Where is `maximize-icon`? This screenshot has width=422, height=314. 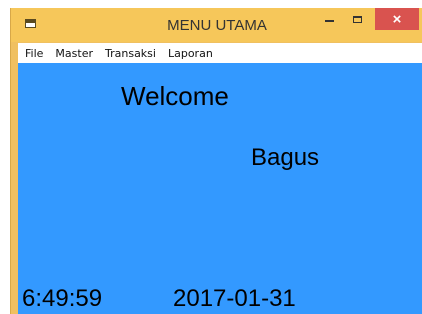 maximize-icon is located at coordinates (357, 19).